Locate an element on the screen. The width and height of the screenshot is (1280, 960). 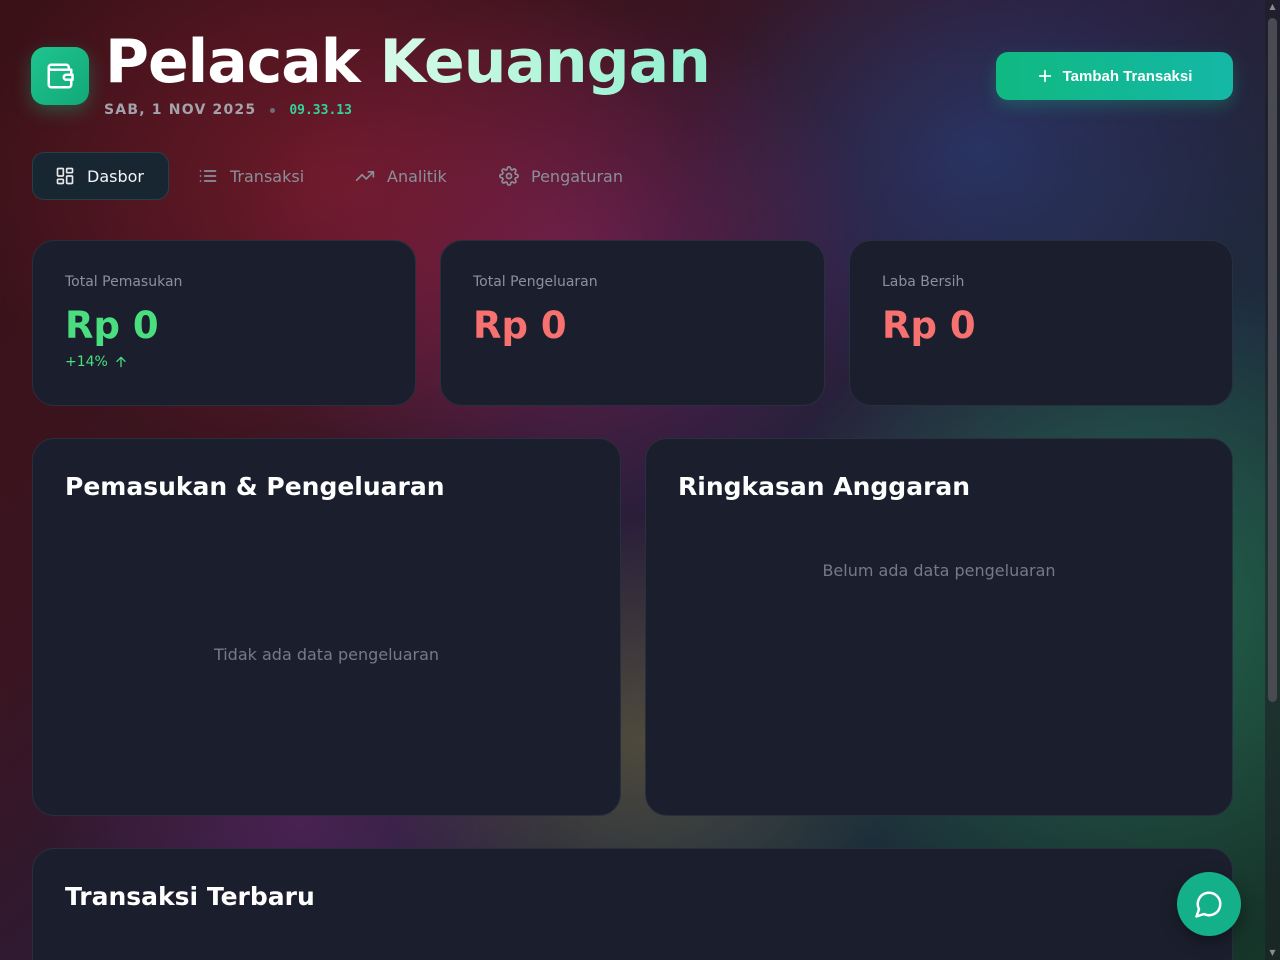
empty-state-text: Belum ada data pengeluaran is located at coordinates (939, 570).